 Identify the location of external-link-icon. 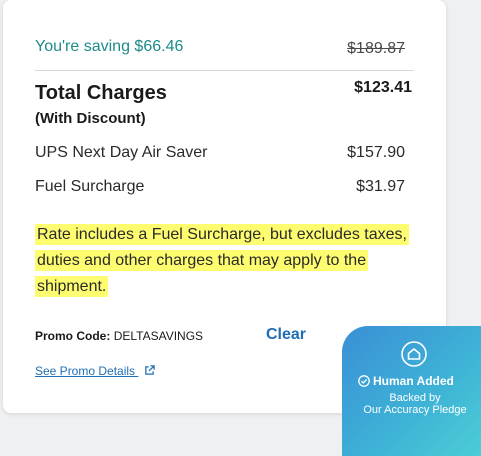
(150, 372).